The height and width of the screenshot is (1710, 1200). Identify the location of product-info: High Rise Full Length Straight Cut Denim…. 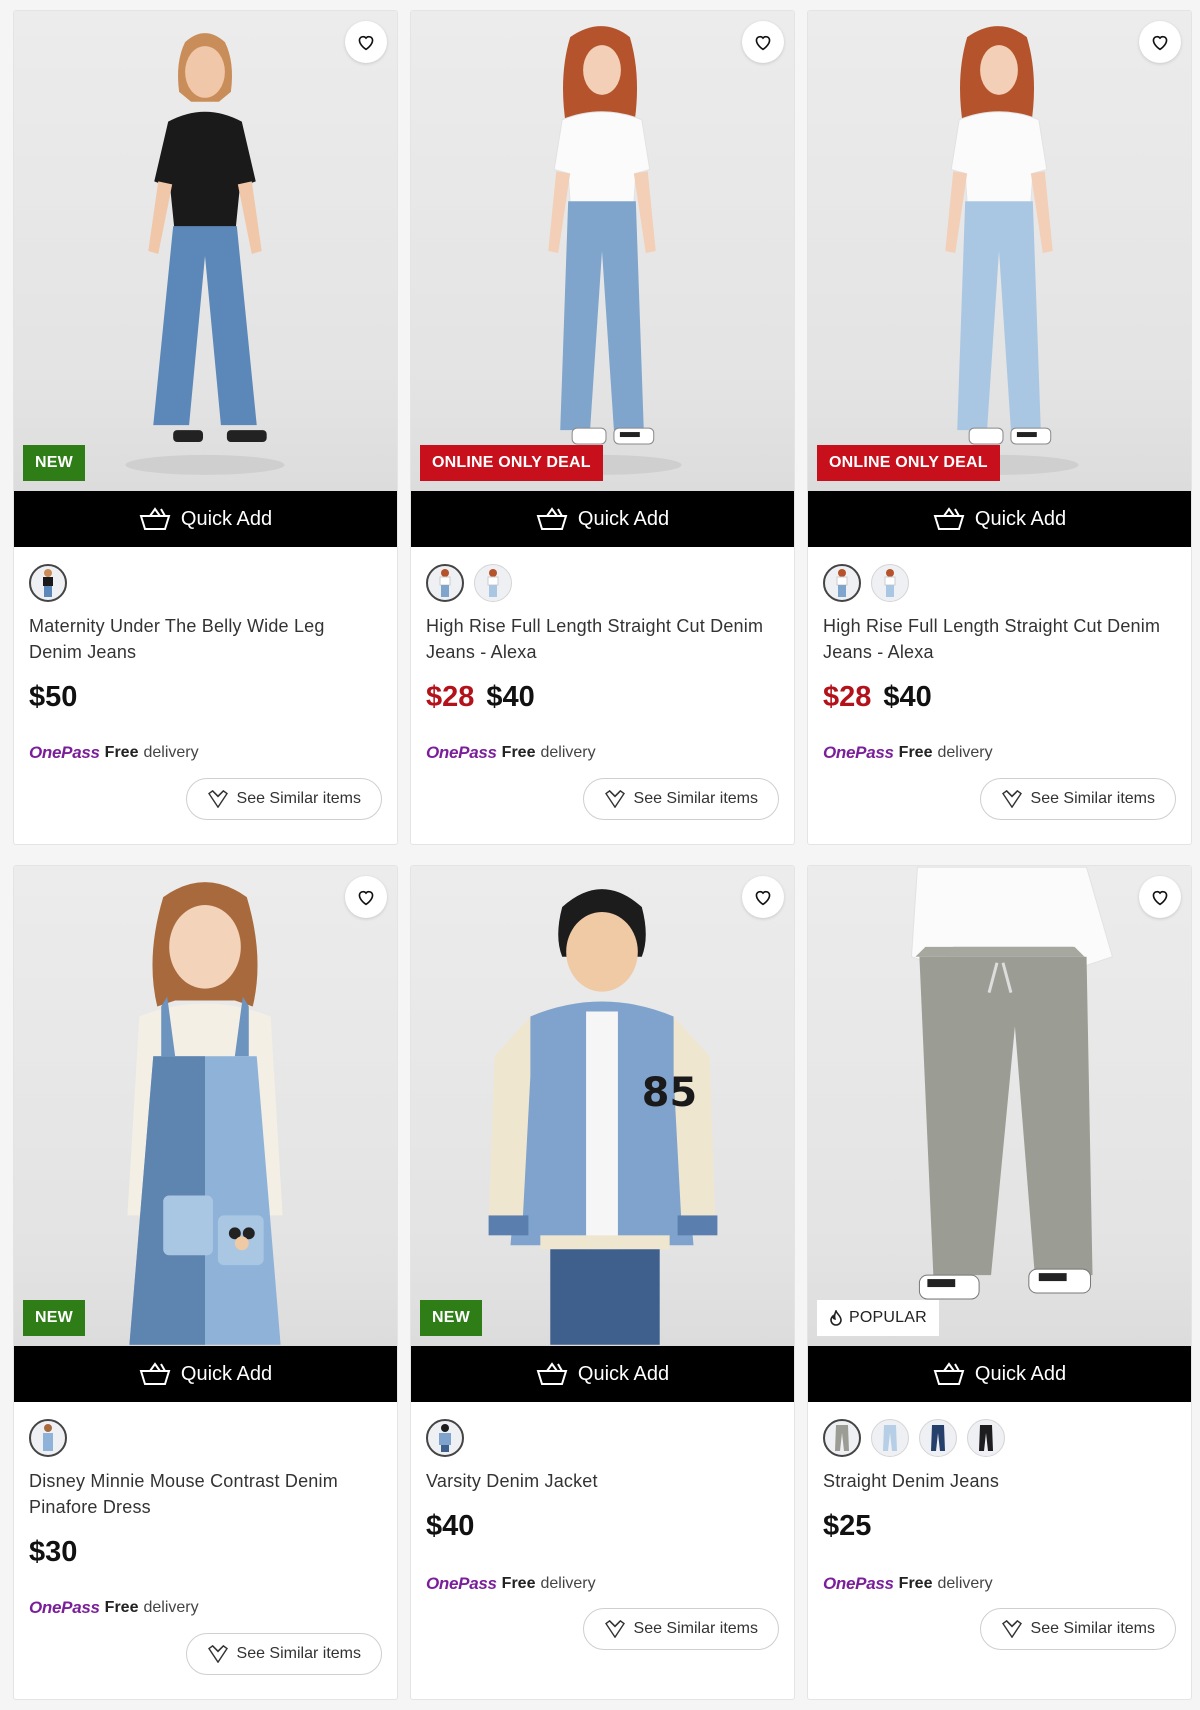
(602, 695).